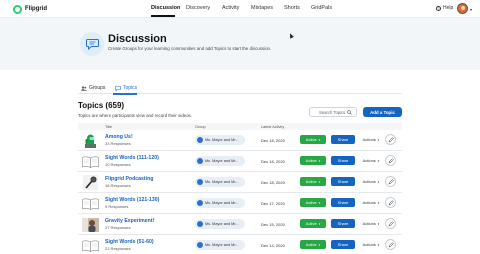 The height and width of the screenshot is (254, 480). What do you see at coordinates (462, 8) in the screenshot?
I see `avatar` at bounding box center [462, 8].